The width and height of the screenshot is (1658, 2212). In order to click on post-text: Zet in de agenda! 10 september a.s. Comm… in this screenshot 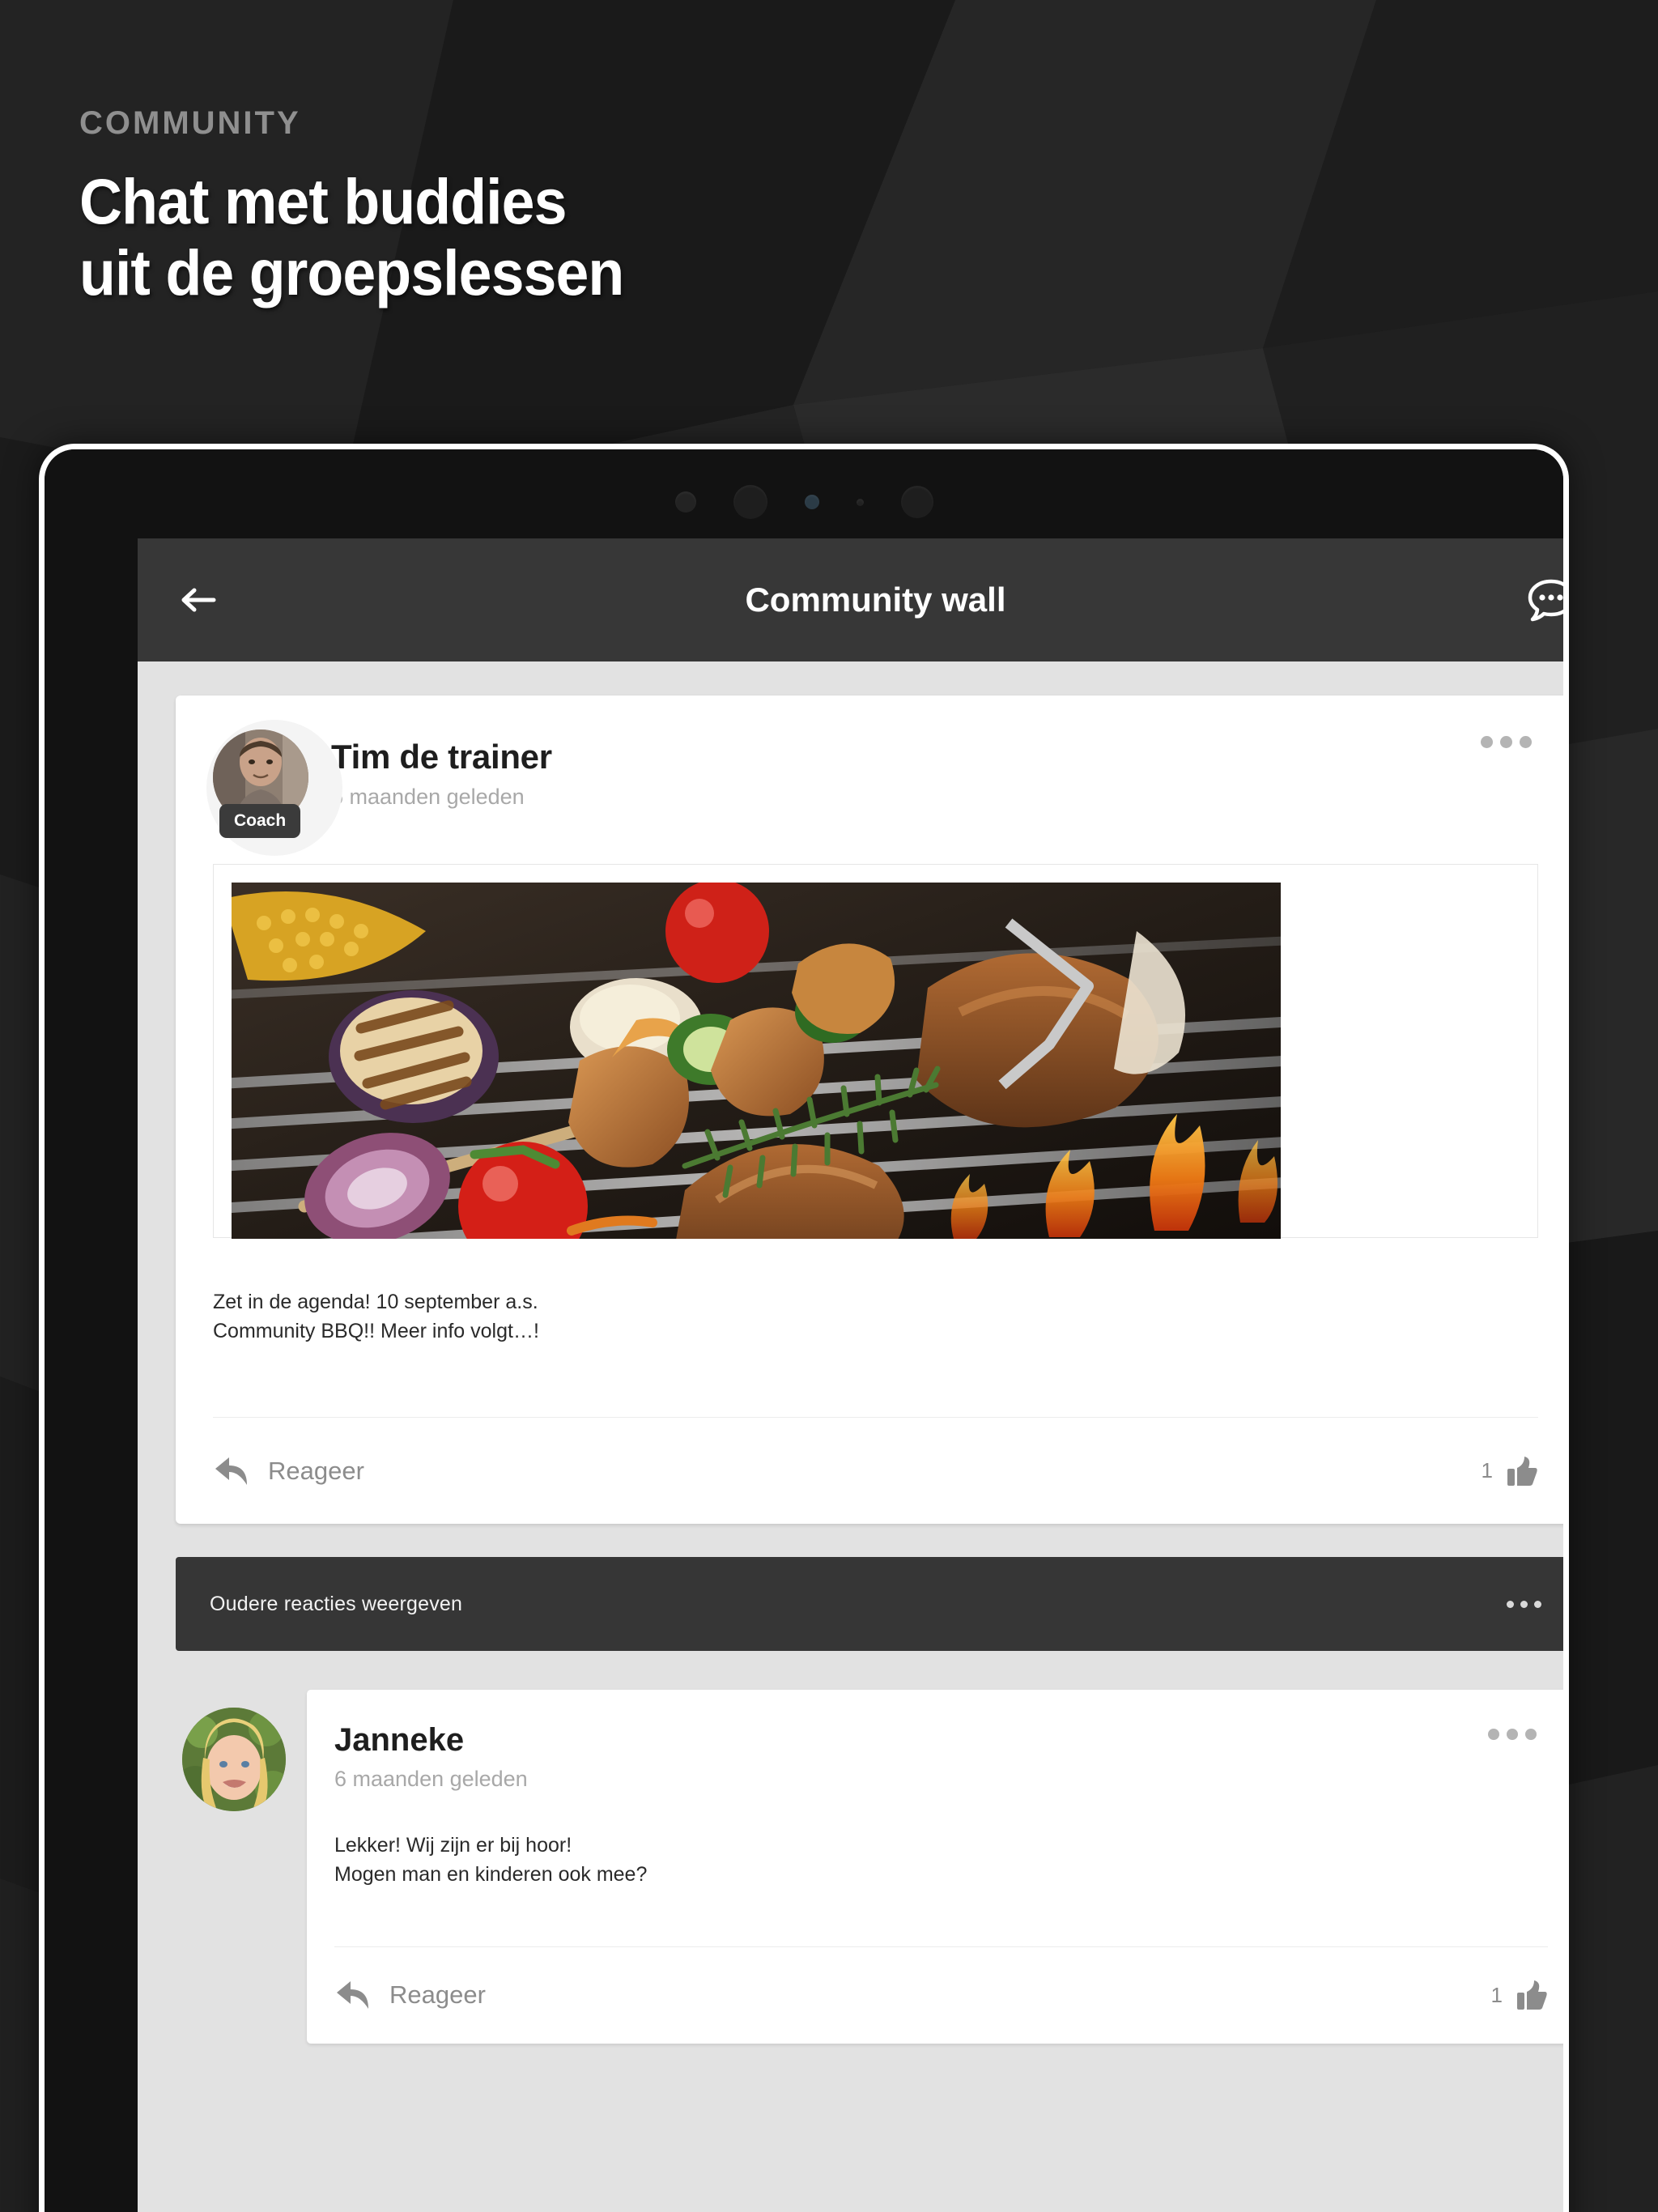, I will do `click(875, 1317)`.